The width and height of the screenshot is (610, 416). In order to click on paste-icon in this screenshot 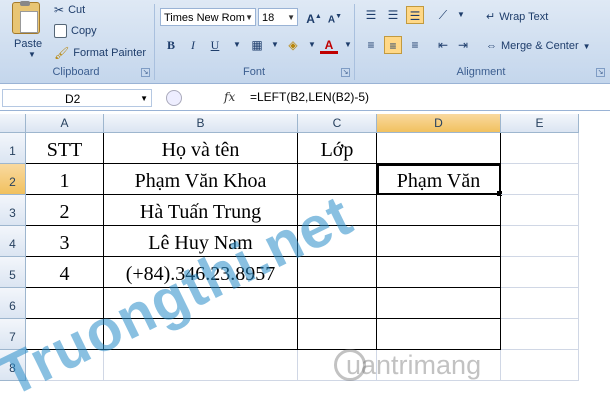, I will do `click(26, 17)`.